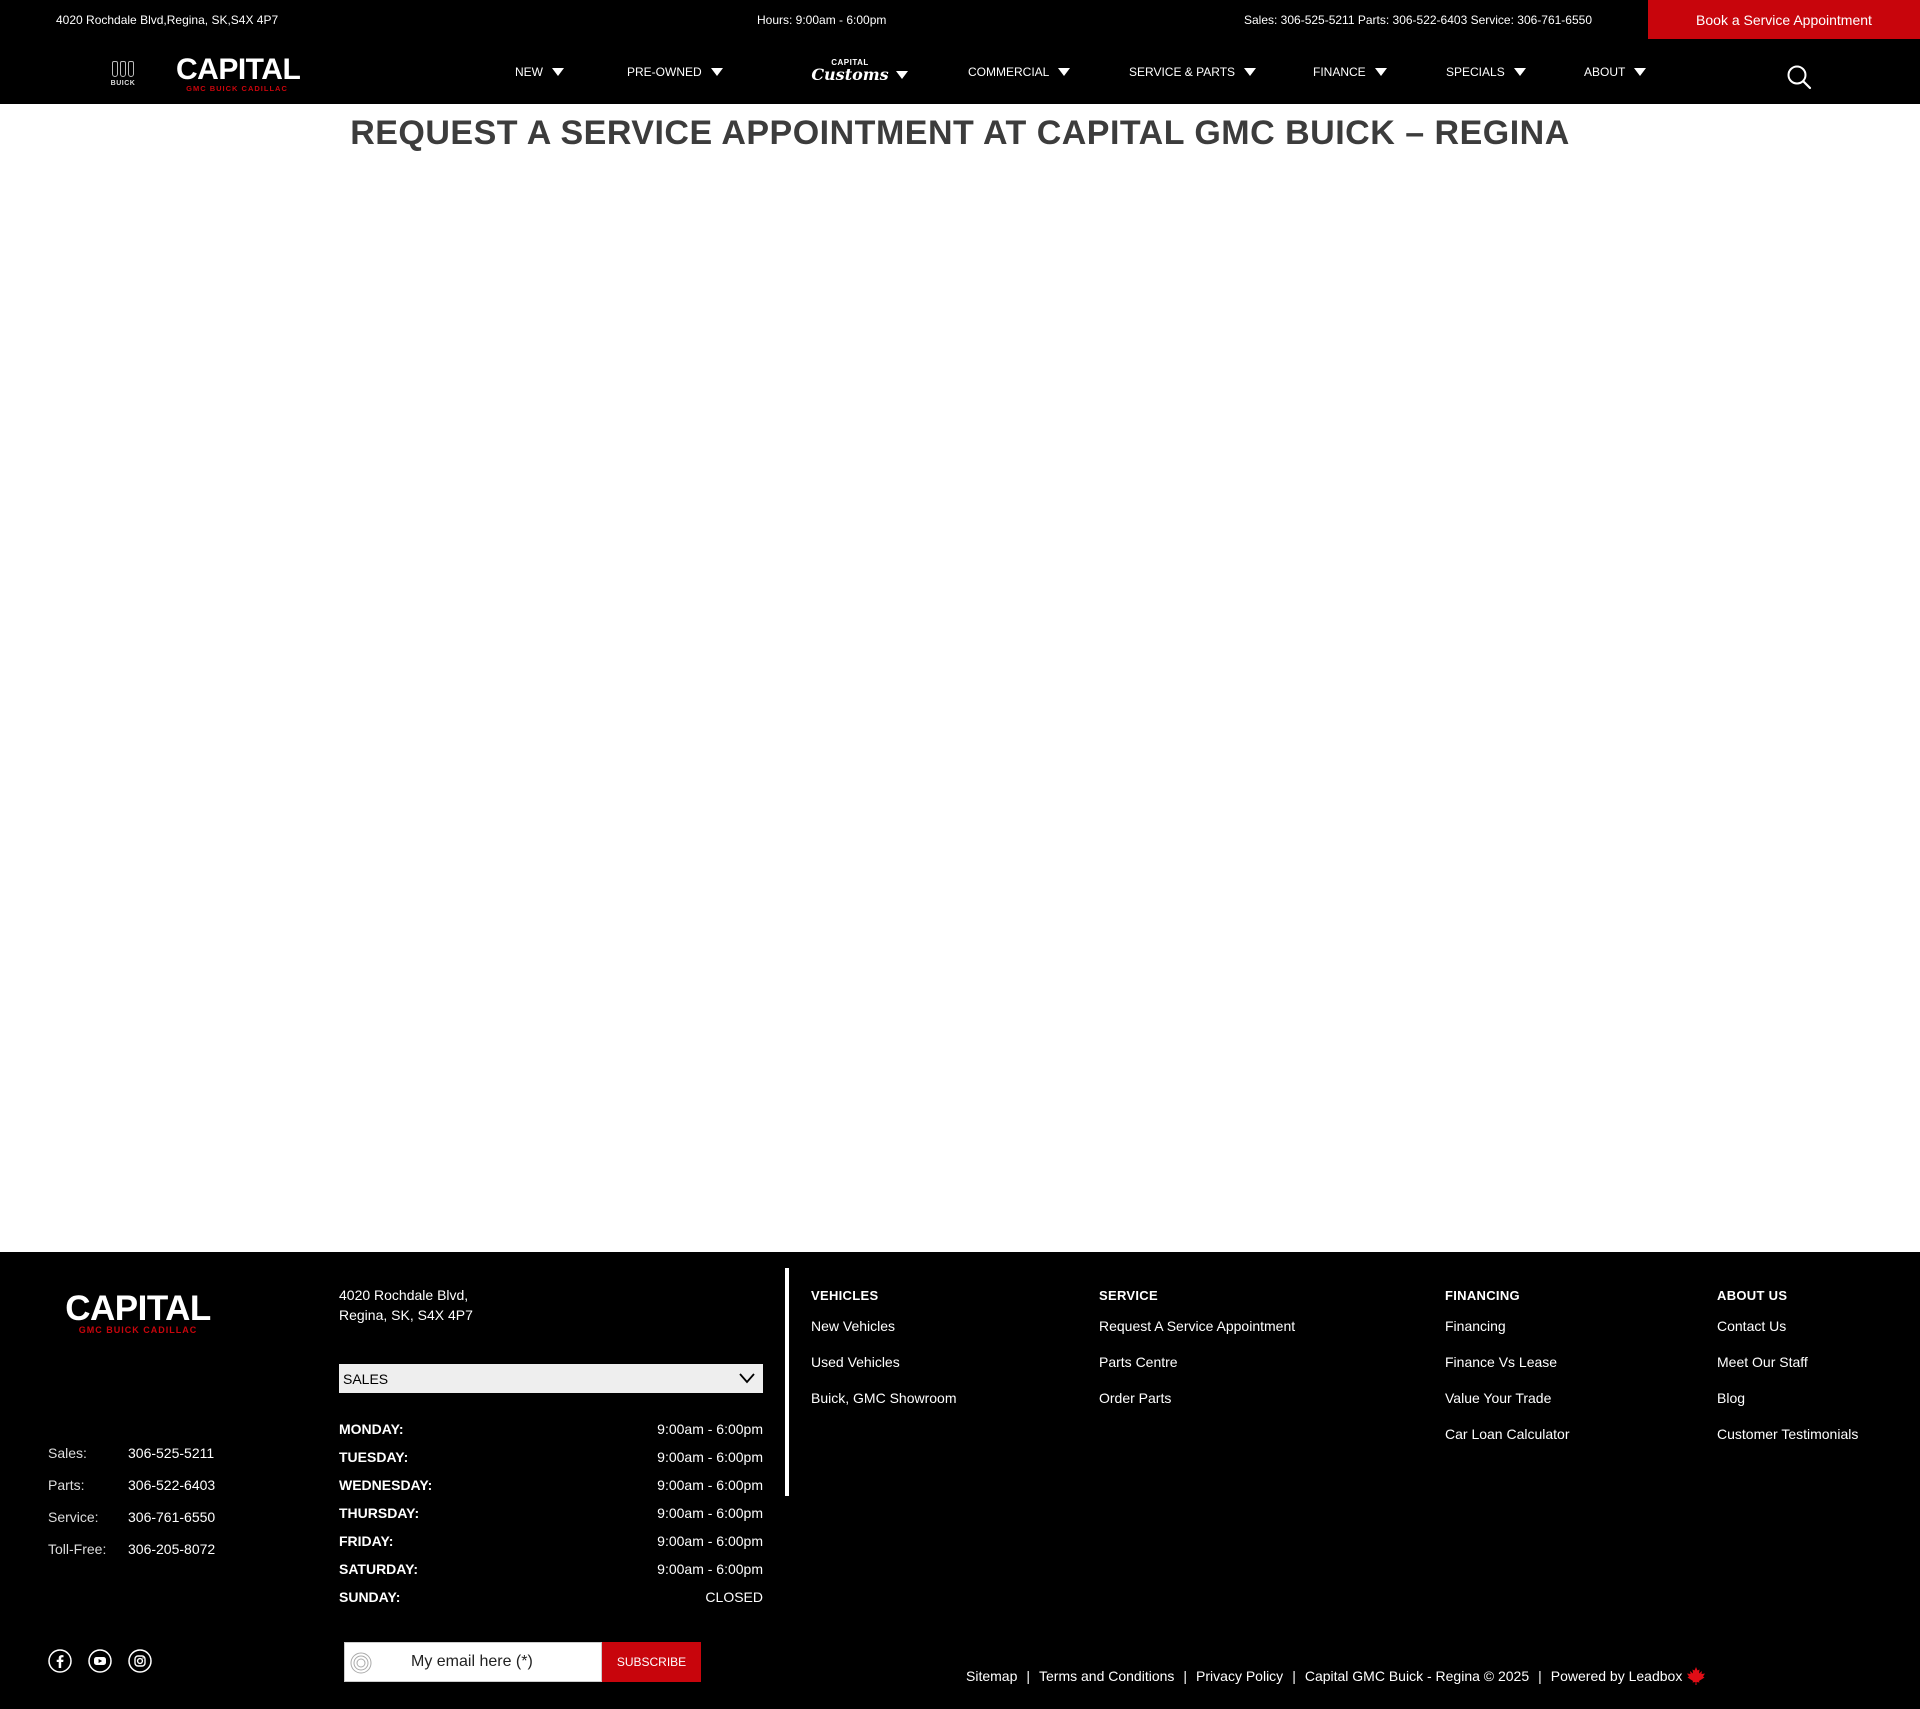 The width and height of the screenshot is (1920, 1709). Describe the element at coordinates (734, 1597) in the screenshot. I see `hours-time: CLOSED` at that location.